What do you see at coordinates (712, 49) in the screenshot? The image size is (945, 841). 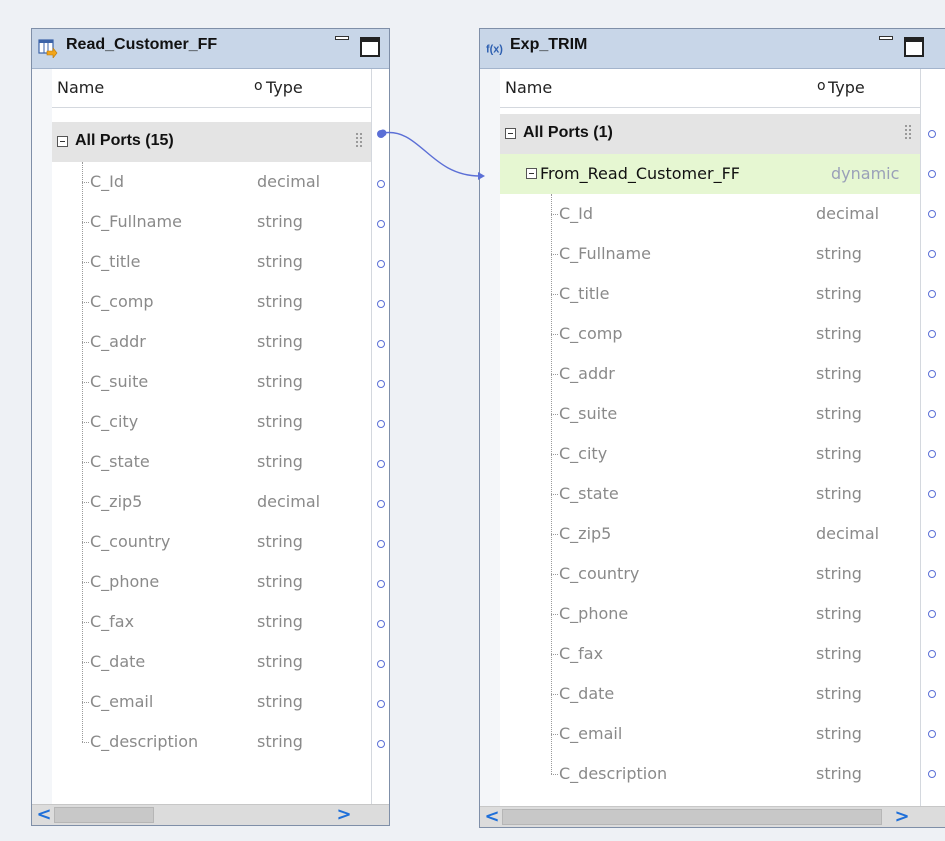 I see `title-bar: f(x) Exp_TRIM` at bounding box center [712, 49].